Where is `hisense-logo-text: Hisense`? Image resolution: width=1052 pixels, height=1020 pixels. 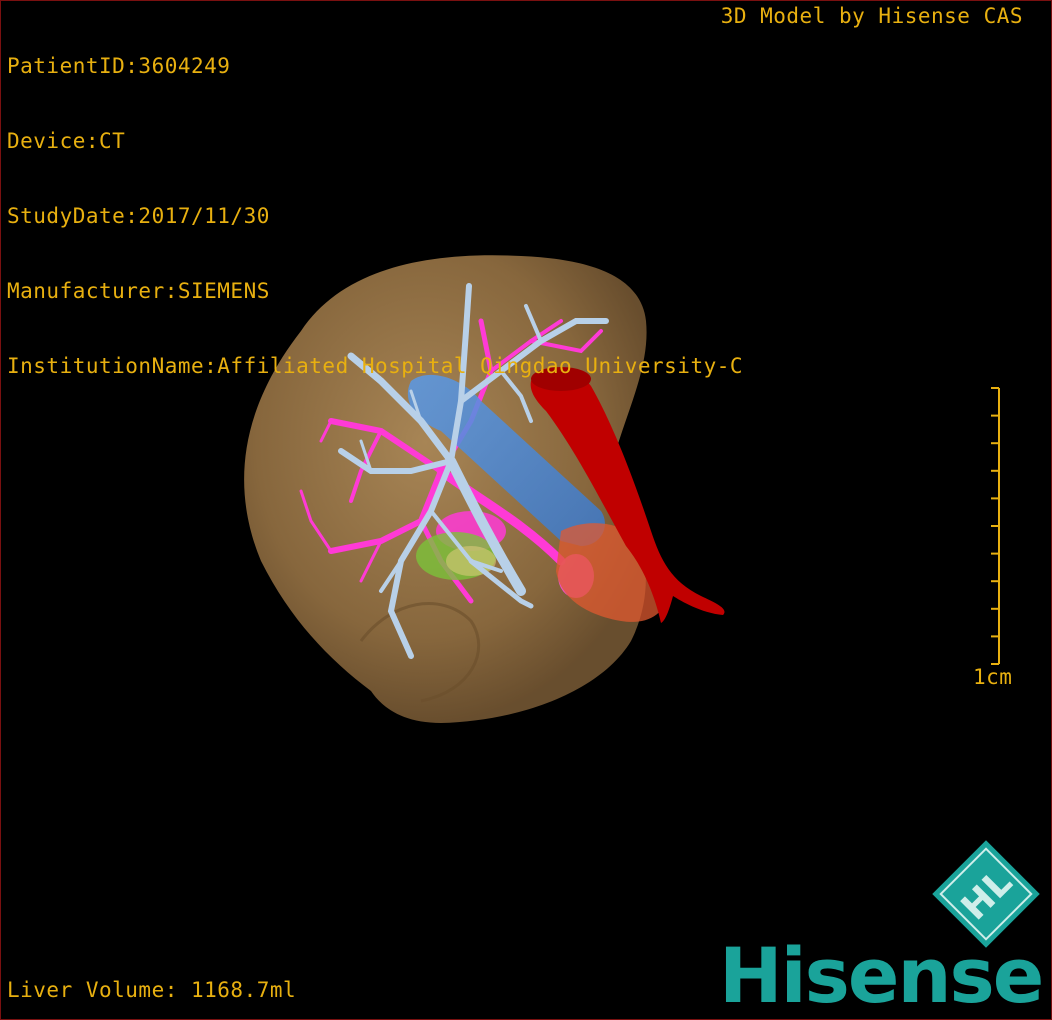 hisense-logo-text: Hisense is located at coordinates (881, 975).